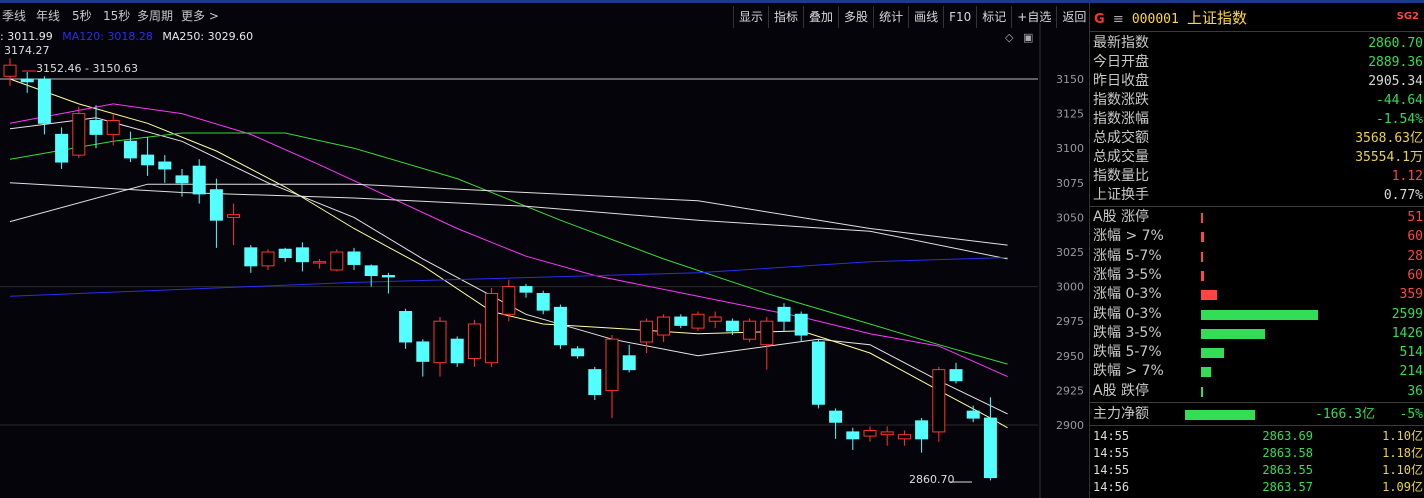 The width and height of the screenshot is (1424, 498). What do you see at coordinates (993, 17) in the screenshot?
I see `toolbar-mark-button: 标记` at bounding box center [993, 17].